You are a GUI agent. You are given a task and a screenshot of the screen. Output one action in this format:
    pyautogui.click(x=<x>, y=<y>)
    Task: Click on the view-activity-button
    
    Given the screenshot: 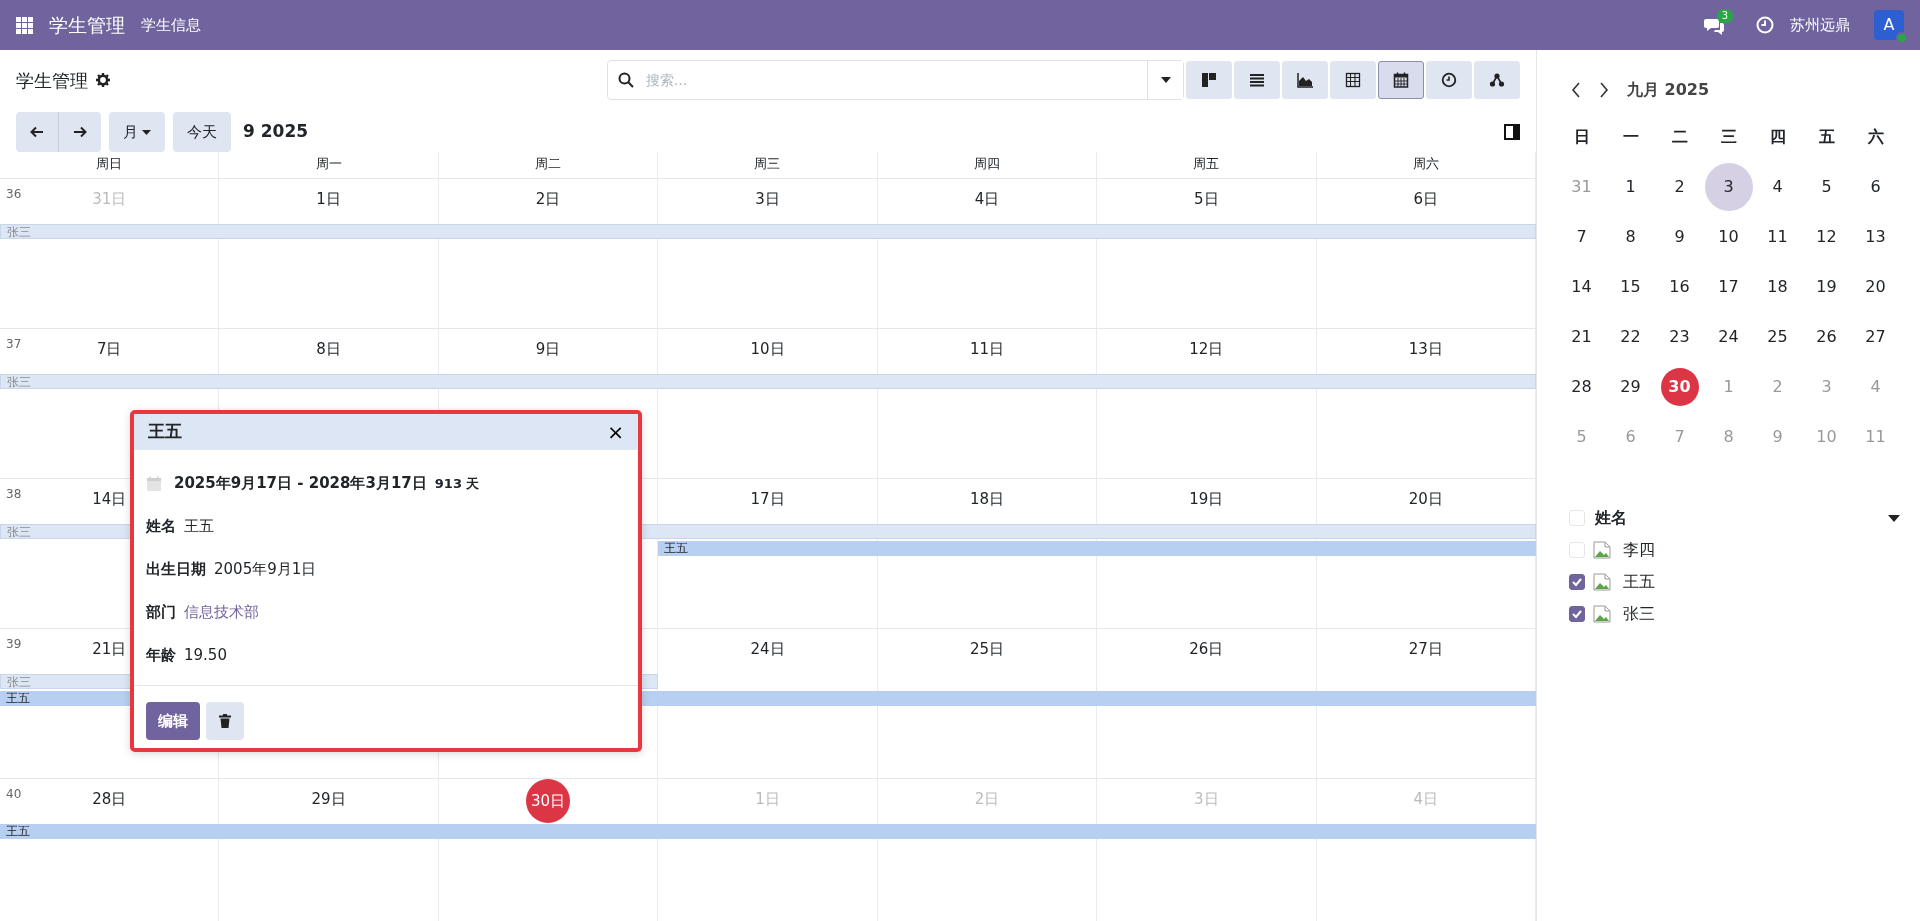 What is the action you would take?
    pyautogui.click(x=1449, y=80)
    